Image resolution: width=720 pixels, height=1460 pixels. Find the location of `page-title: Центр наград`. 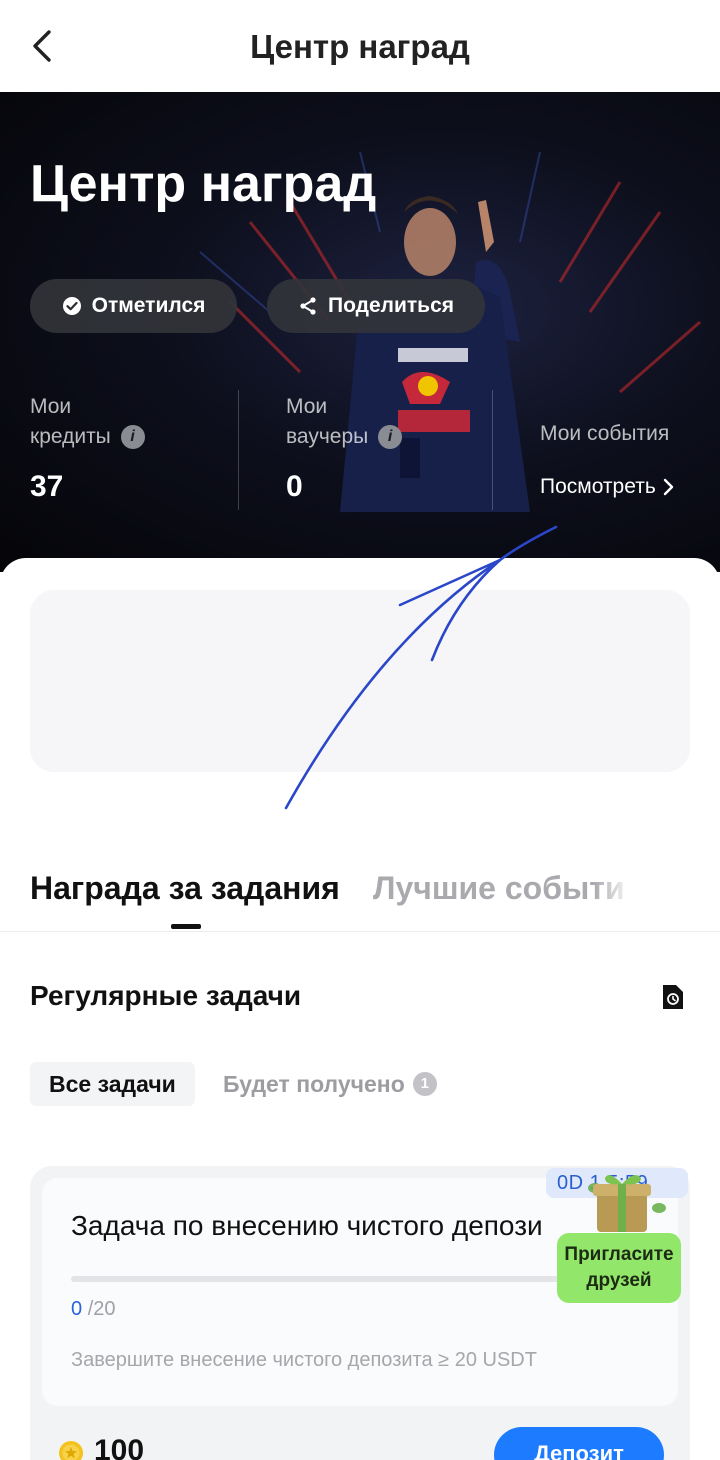

page-title: Центр наград is located at coordinates (360, 46).